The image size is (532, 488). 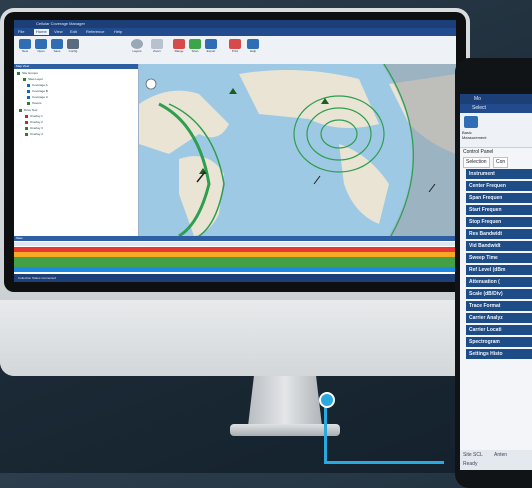 What do you see at coordinates (37, 278) in the screenshot?
I see `status-text: Collection Status Connected` at bounding box center [37, 278].